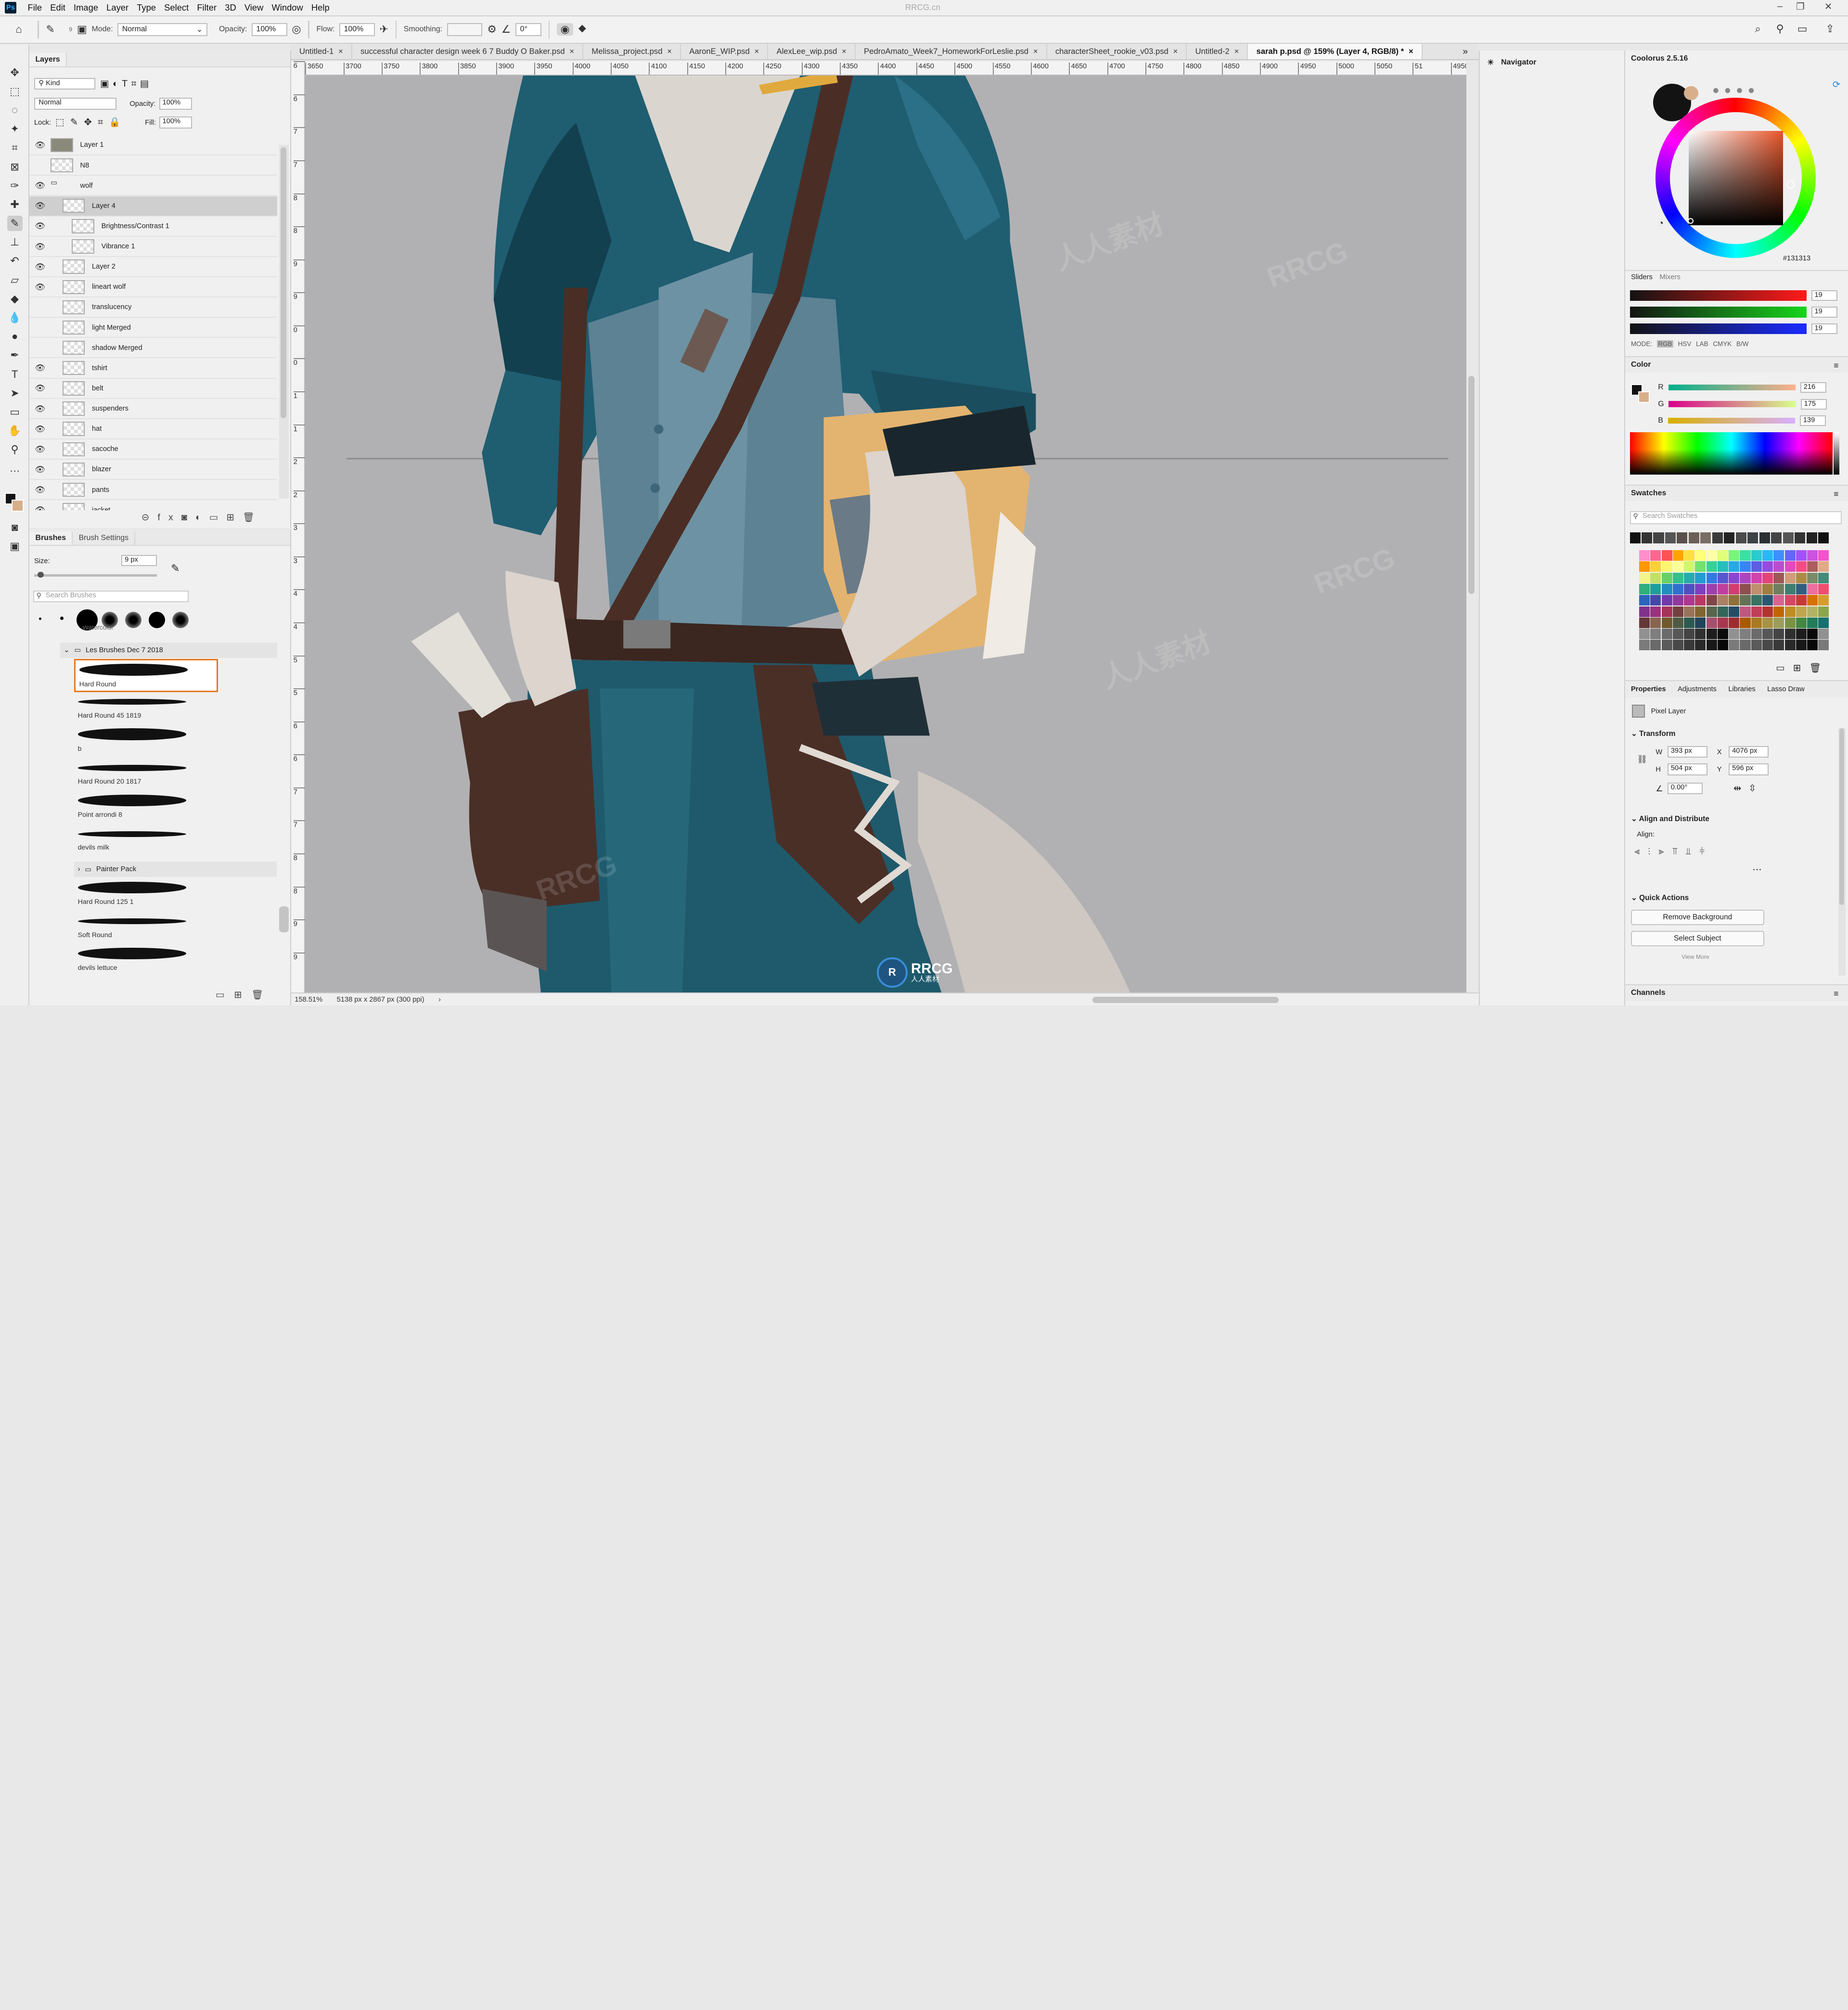 The image size is (1848, 2010). Describe the element at coordinates (1685, 788) in the screenshot. I see `angle-field: 0.00°` at that location.